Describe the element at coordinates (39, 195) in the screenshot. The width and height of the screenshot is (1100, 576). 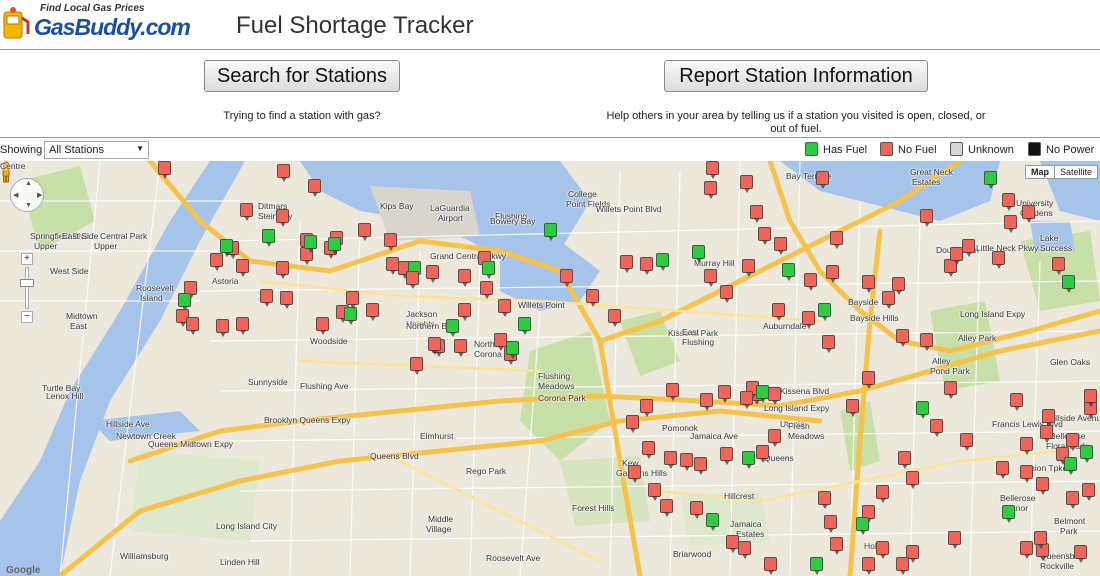
I see `pan-right-icon: ▶` at that location.